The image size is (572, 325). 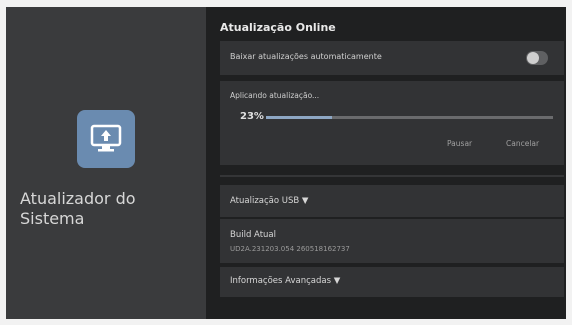 What do you see at coordinates (392, 241) in the screenshot?
I see `build-info-row: Build Atual UD2A.231203.054 260518162737` at bounding box center [392, 241].